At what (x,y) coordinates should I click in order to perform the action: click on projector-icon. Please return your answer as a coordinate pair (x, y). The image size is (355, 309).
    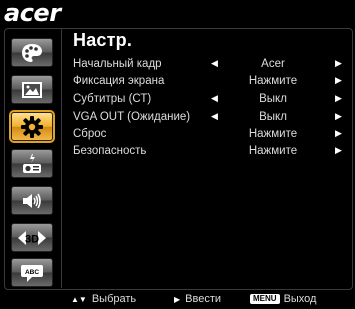
    Looking at the image, I should click on (32, 163).